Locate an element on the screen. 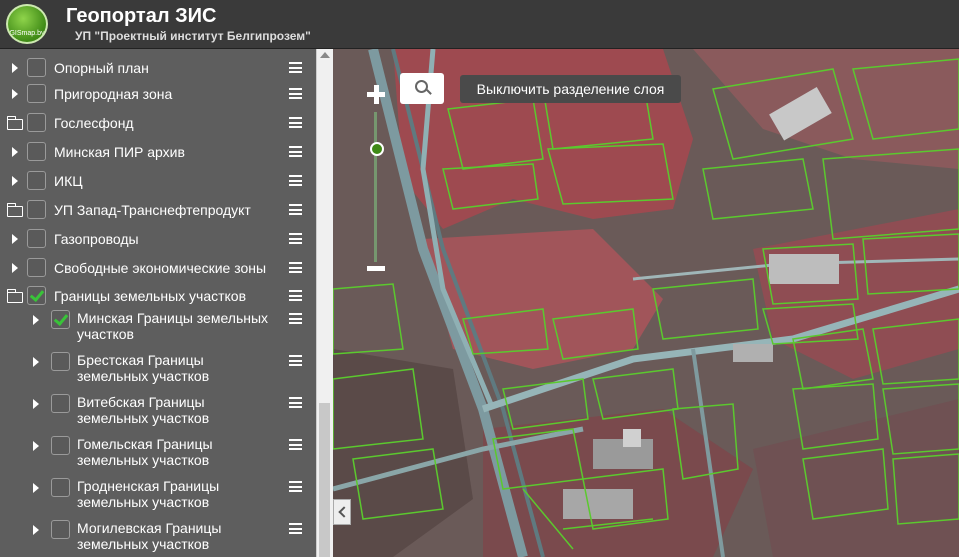 Image resolution: width=959 pixels, height=557 pixels. layer-label: ИКЦ is located at coordinates (68, 181).